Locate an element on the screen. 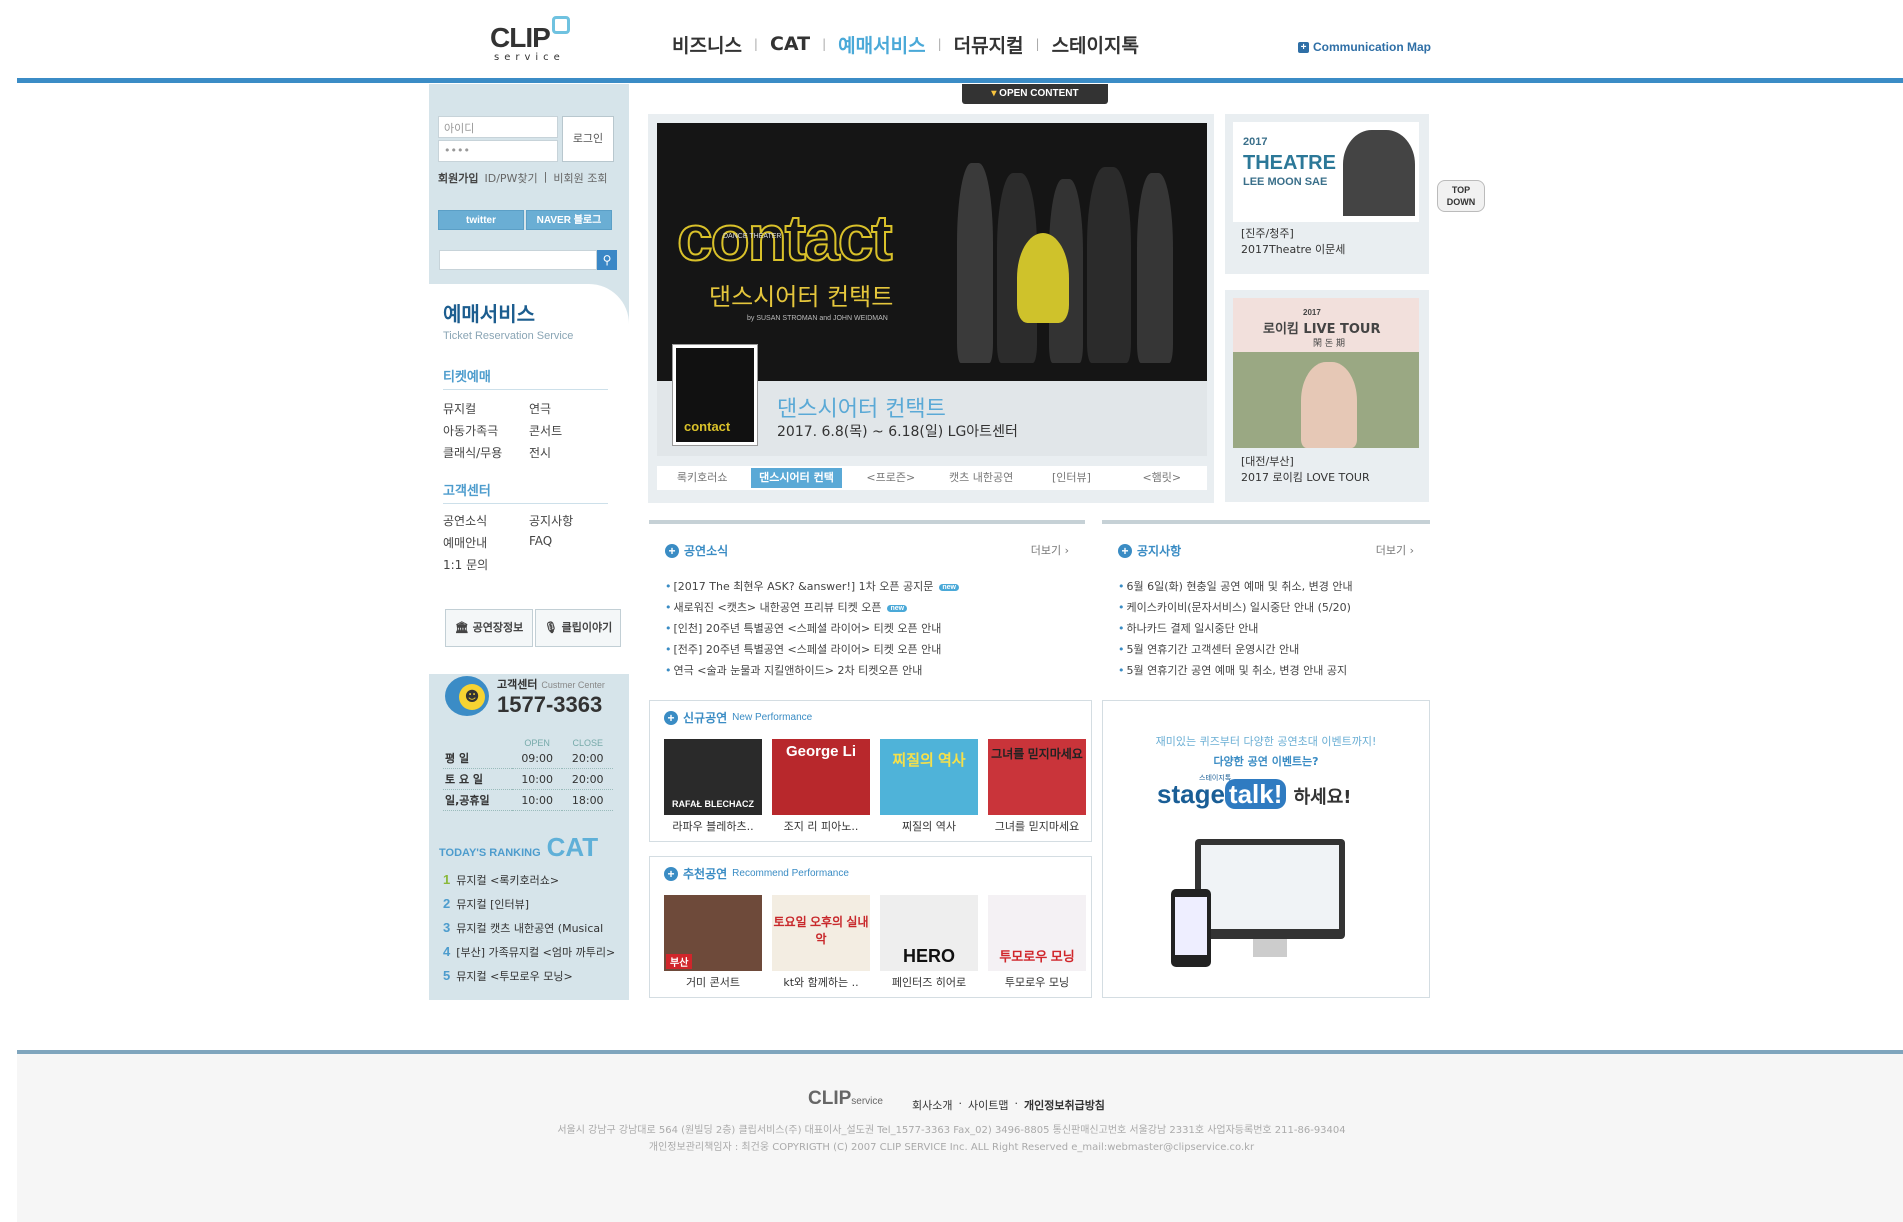 The image size is (1903, 1222). list-item: • 하나카드 결제 일시중단 안내 is located at coordinates (1235, 628).